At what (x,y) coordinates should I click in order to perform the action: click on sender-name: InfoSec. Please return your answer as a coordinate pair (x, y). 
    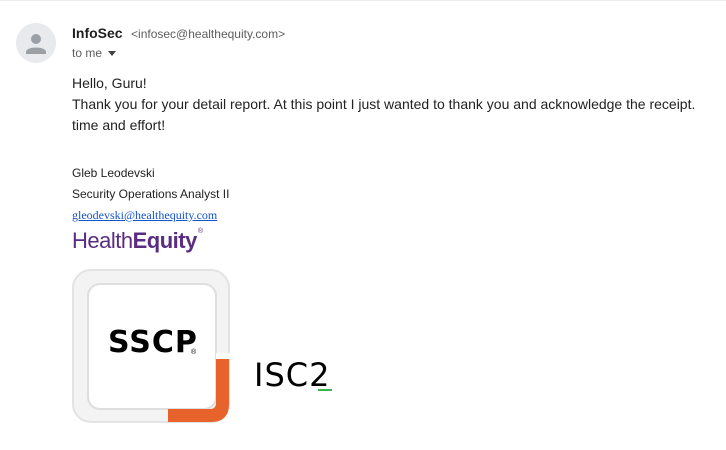
    Looking at the image, I should click on (97, 33).